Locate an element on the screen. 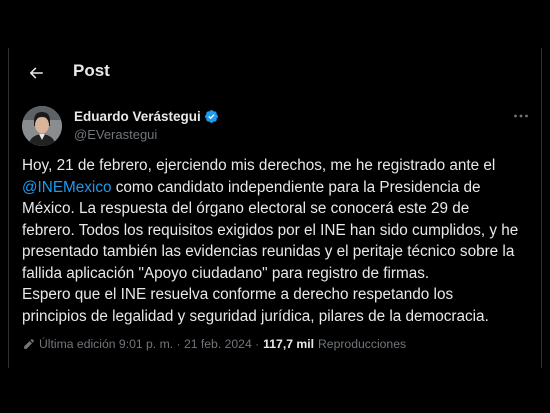 The width and height of the screenshot is (550, 413). more-options-button is located at coordinates (521, 116).